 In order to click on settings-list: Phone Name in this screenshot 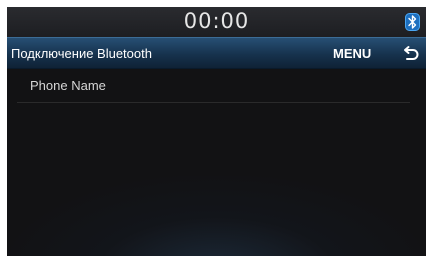, I will do `click(216, 86)`.